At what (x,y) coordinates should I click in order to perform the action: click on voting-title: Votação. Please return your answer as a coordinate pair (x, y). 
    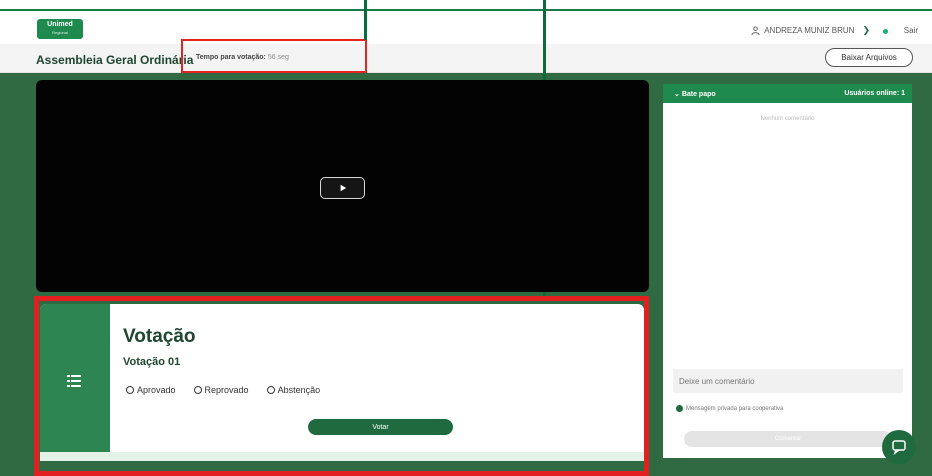
    Looking at the image, I should click on (159, 336).